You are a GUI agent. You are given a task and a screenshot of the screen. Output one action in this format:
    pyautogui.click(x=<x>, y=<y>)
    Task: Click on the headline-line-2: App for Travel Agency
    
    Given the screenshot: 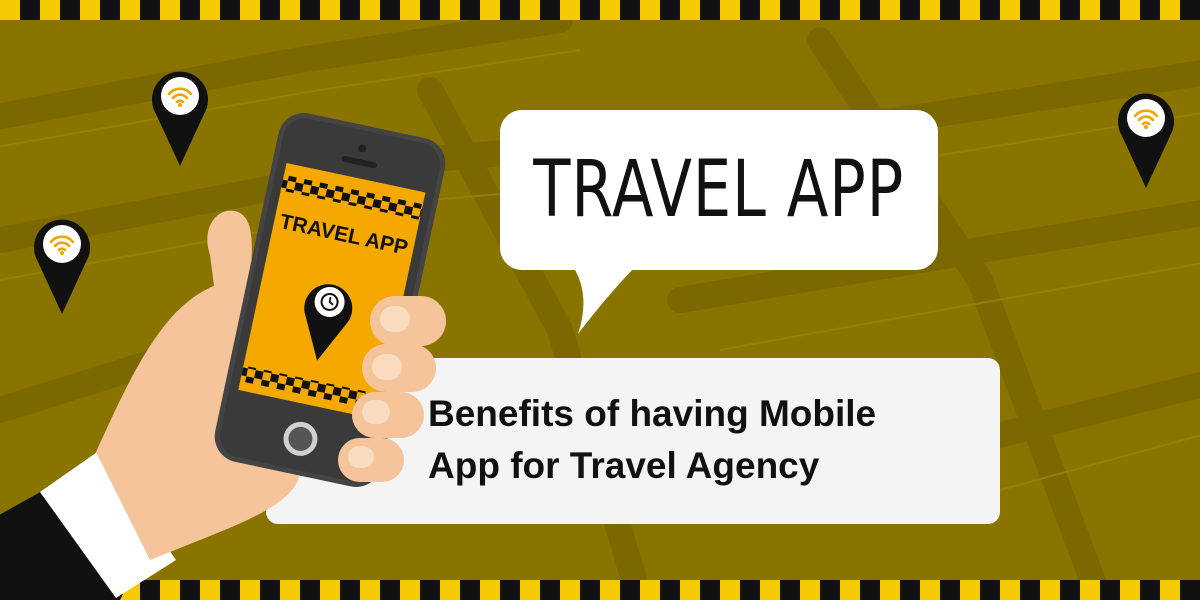 What is the action you would take?
    pyautogui.click(x=624, y=465)
    